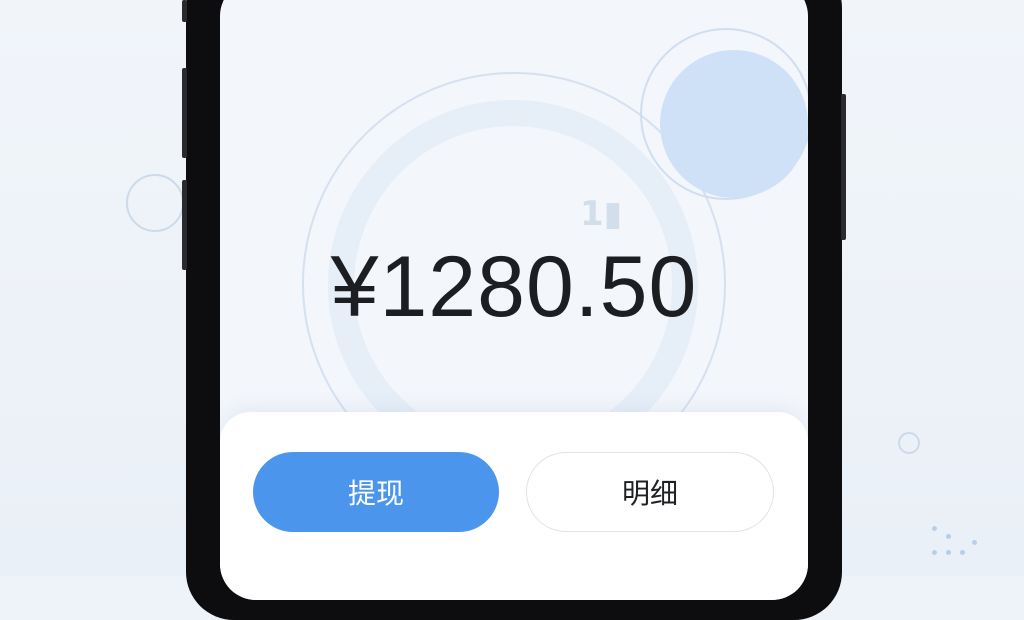 The height and width of the screenshot is (620, 1024). I want to click on logo-watermark: 1▮, so click(601, 214).